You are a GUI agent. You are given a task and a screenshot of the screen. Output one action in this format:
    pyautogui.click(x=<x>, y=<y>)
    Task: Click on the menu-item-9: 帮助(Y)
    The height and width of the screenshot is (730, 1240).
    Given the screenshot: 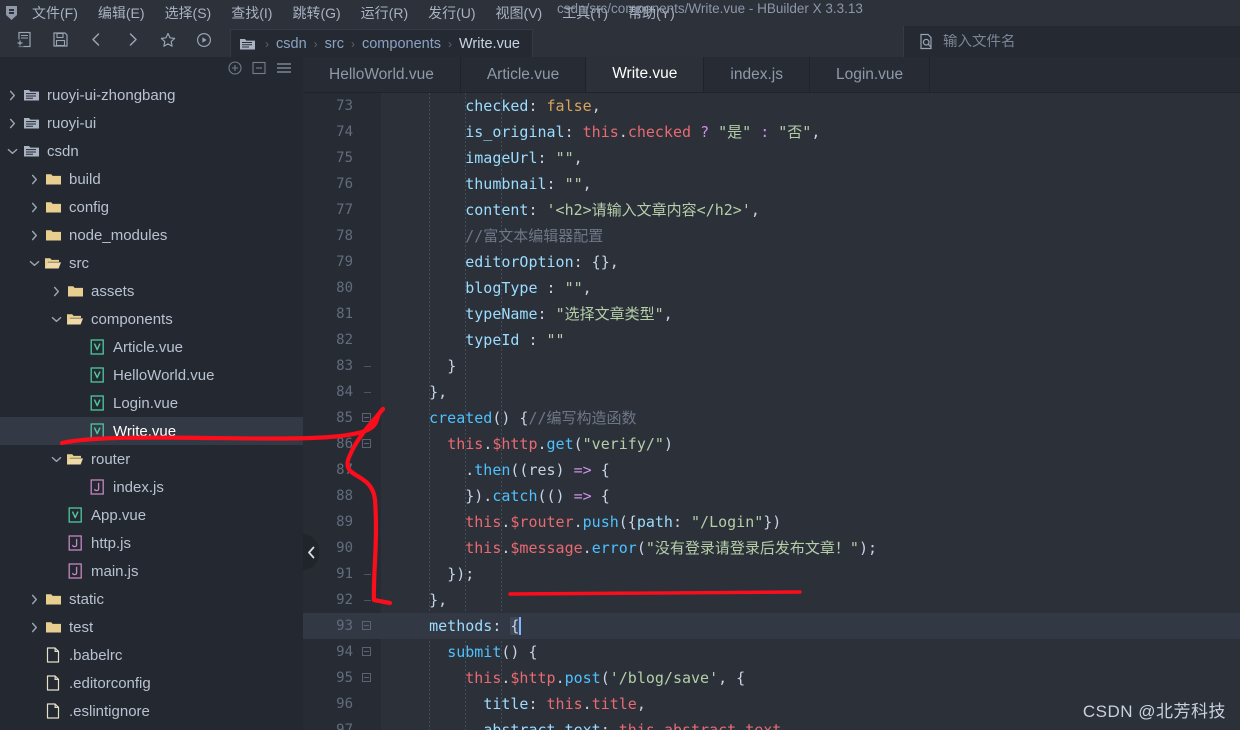 What is the action you would take?
    pyautogui.click(x=651, y=13)
    